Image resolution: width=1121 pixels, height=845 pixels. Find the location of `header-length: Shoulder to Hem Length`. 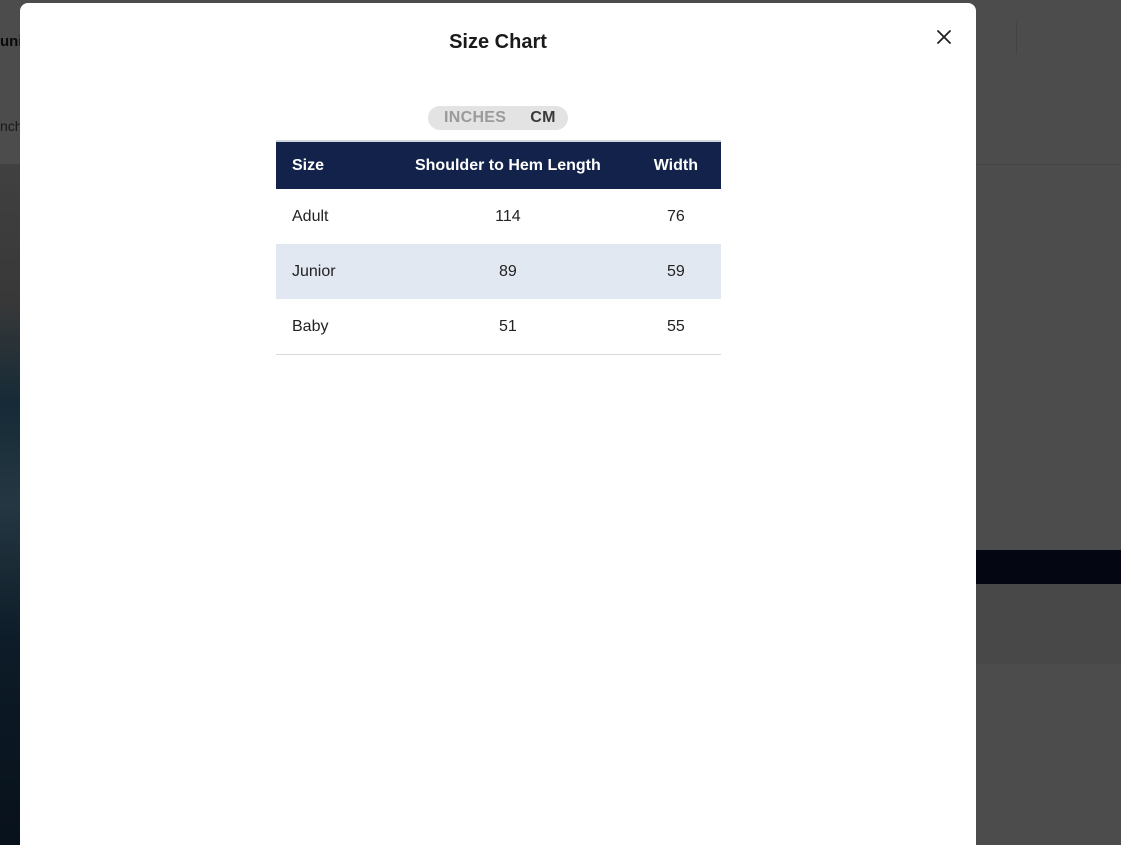

header-length: Shoulder to Hem Length is located at coordinates (508, 164).